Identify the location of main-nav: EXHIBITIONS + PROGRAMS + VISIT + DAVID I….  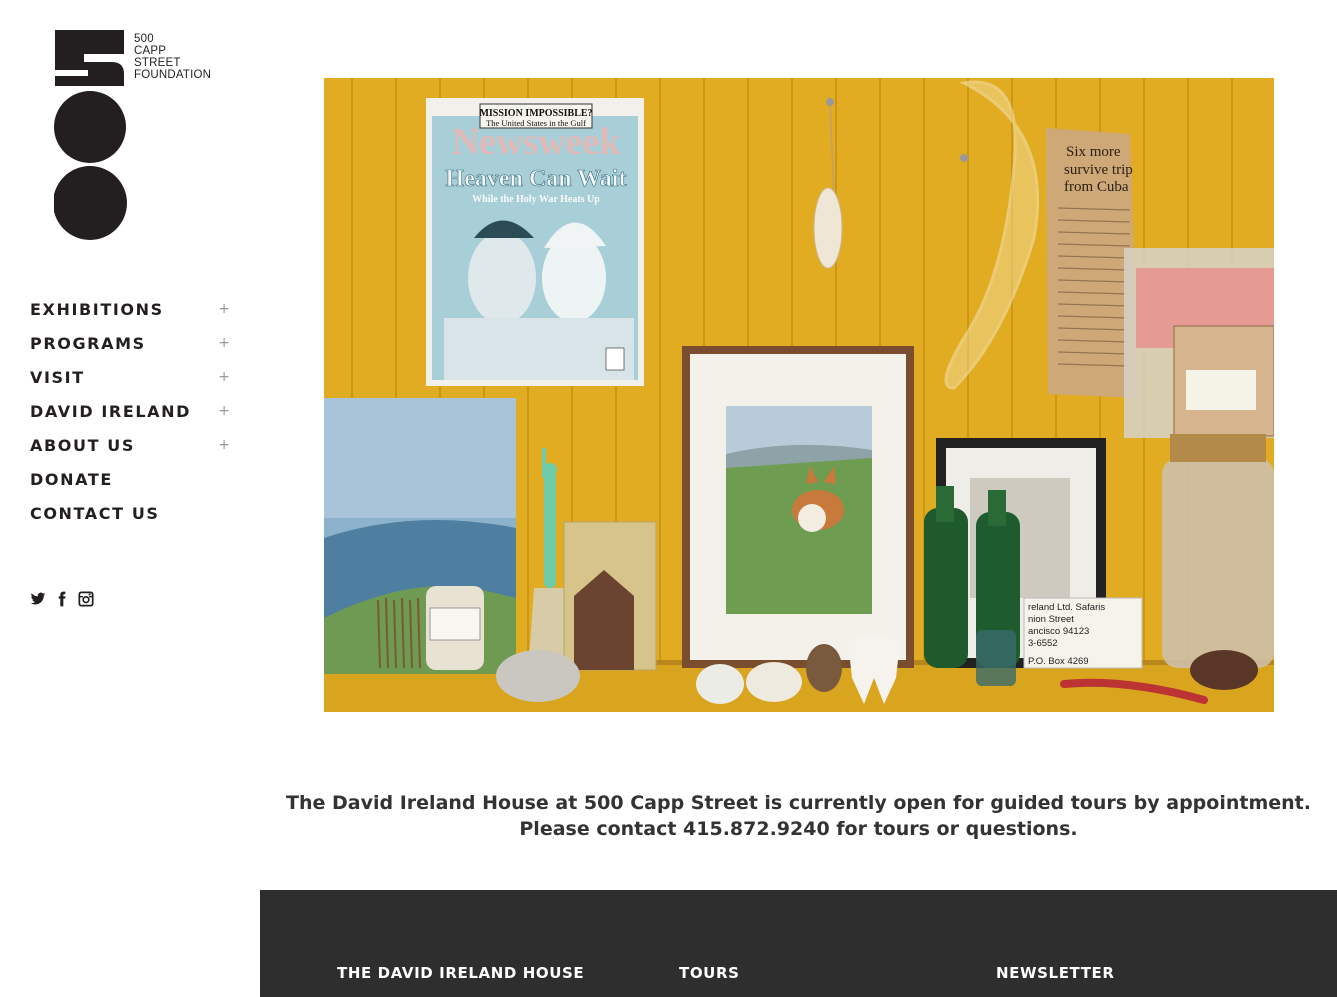
(131, 411).